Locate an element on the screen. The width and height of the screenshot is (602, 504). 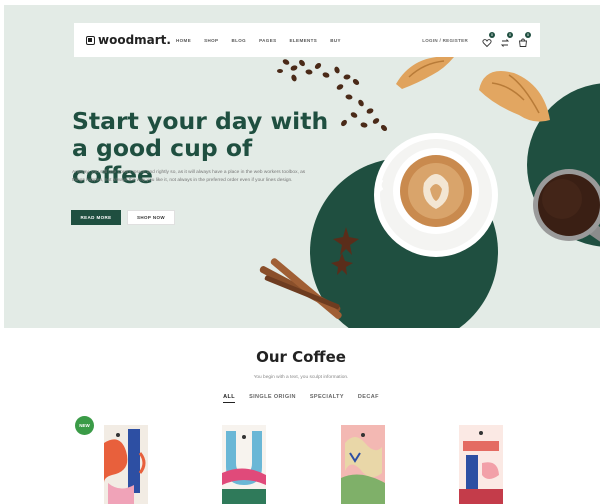
nav-actions: LOGIN / REGISTER 0 0 0 is located at coordinates (476, 40).